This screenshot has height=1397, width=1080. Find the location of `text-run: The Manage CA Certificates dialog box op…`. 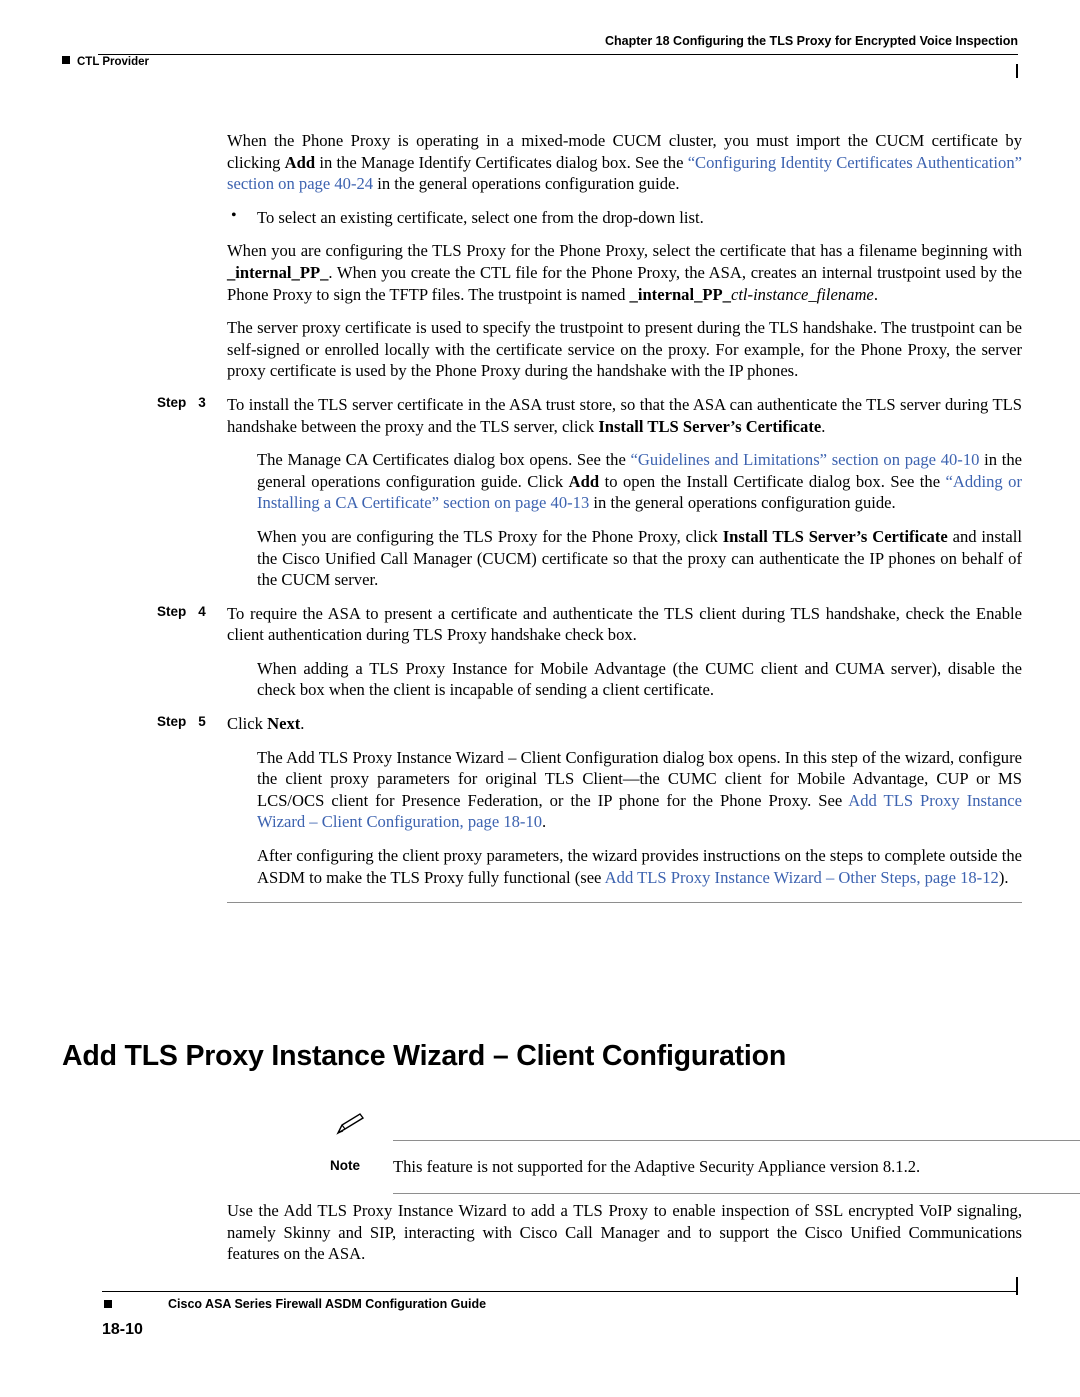

text-run: The Manage CA Certificates dialog box op… is located at coordinates (444, 460).